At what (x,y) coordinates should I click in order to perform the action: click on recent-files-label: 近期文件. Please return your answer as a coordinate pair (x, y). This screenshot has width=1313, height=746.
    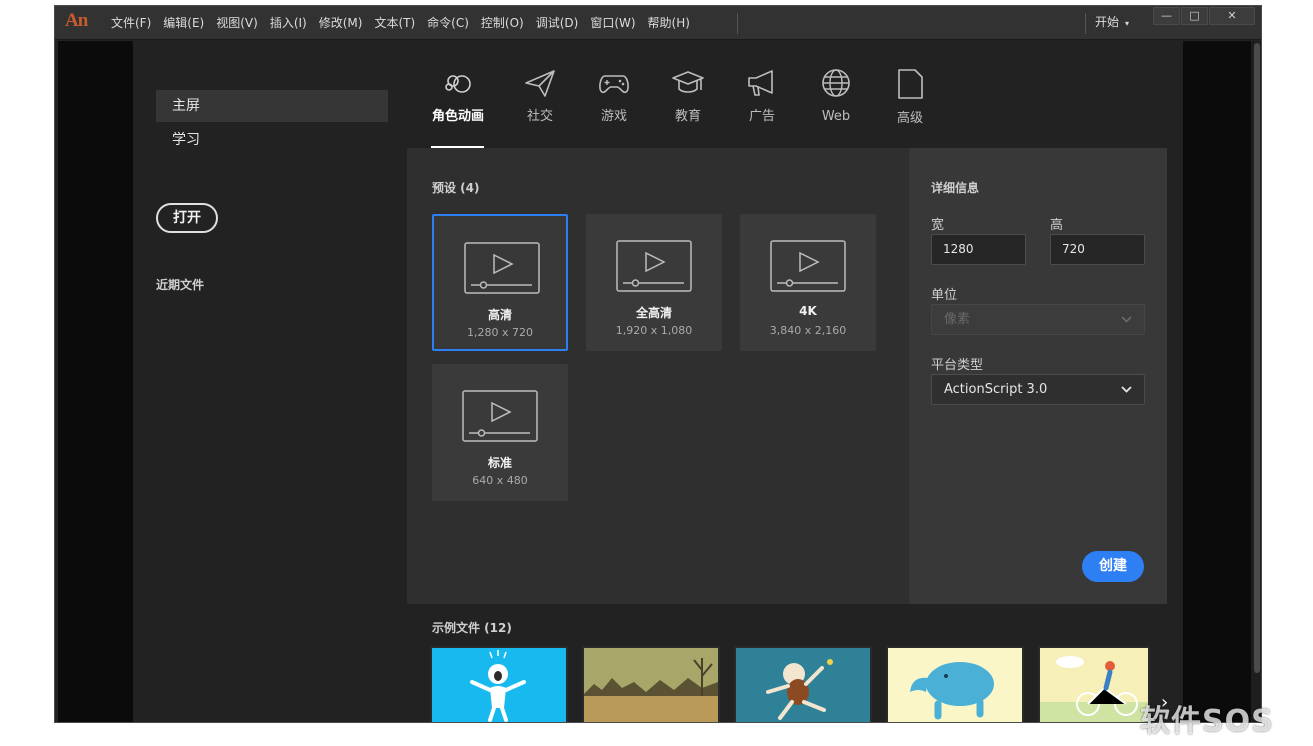
    Looking at the image, I should click on (180, 285).